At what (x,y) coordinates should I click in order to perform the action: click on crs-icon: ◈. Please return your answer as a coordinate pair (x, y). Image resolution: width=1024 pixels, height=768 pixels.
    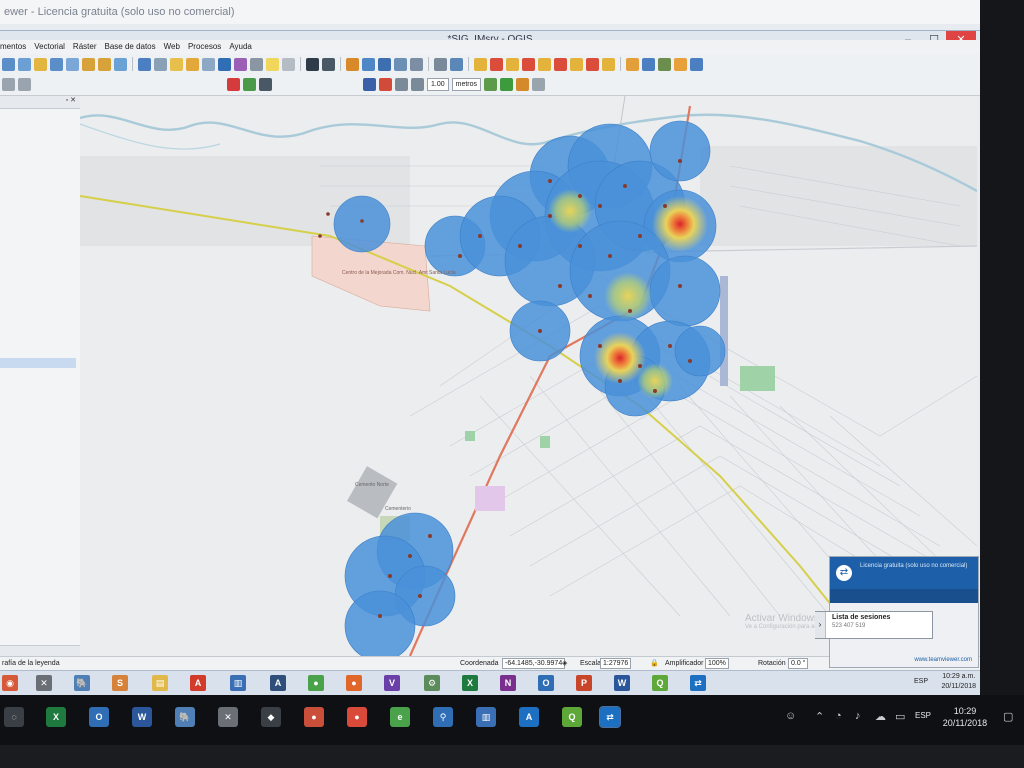
    Looking at the image, I should click on (564, 664).